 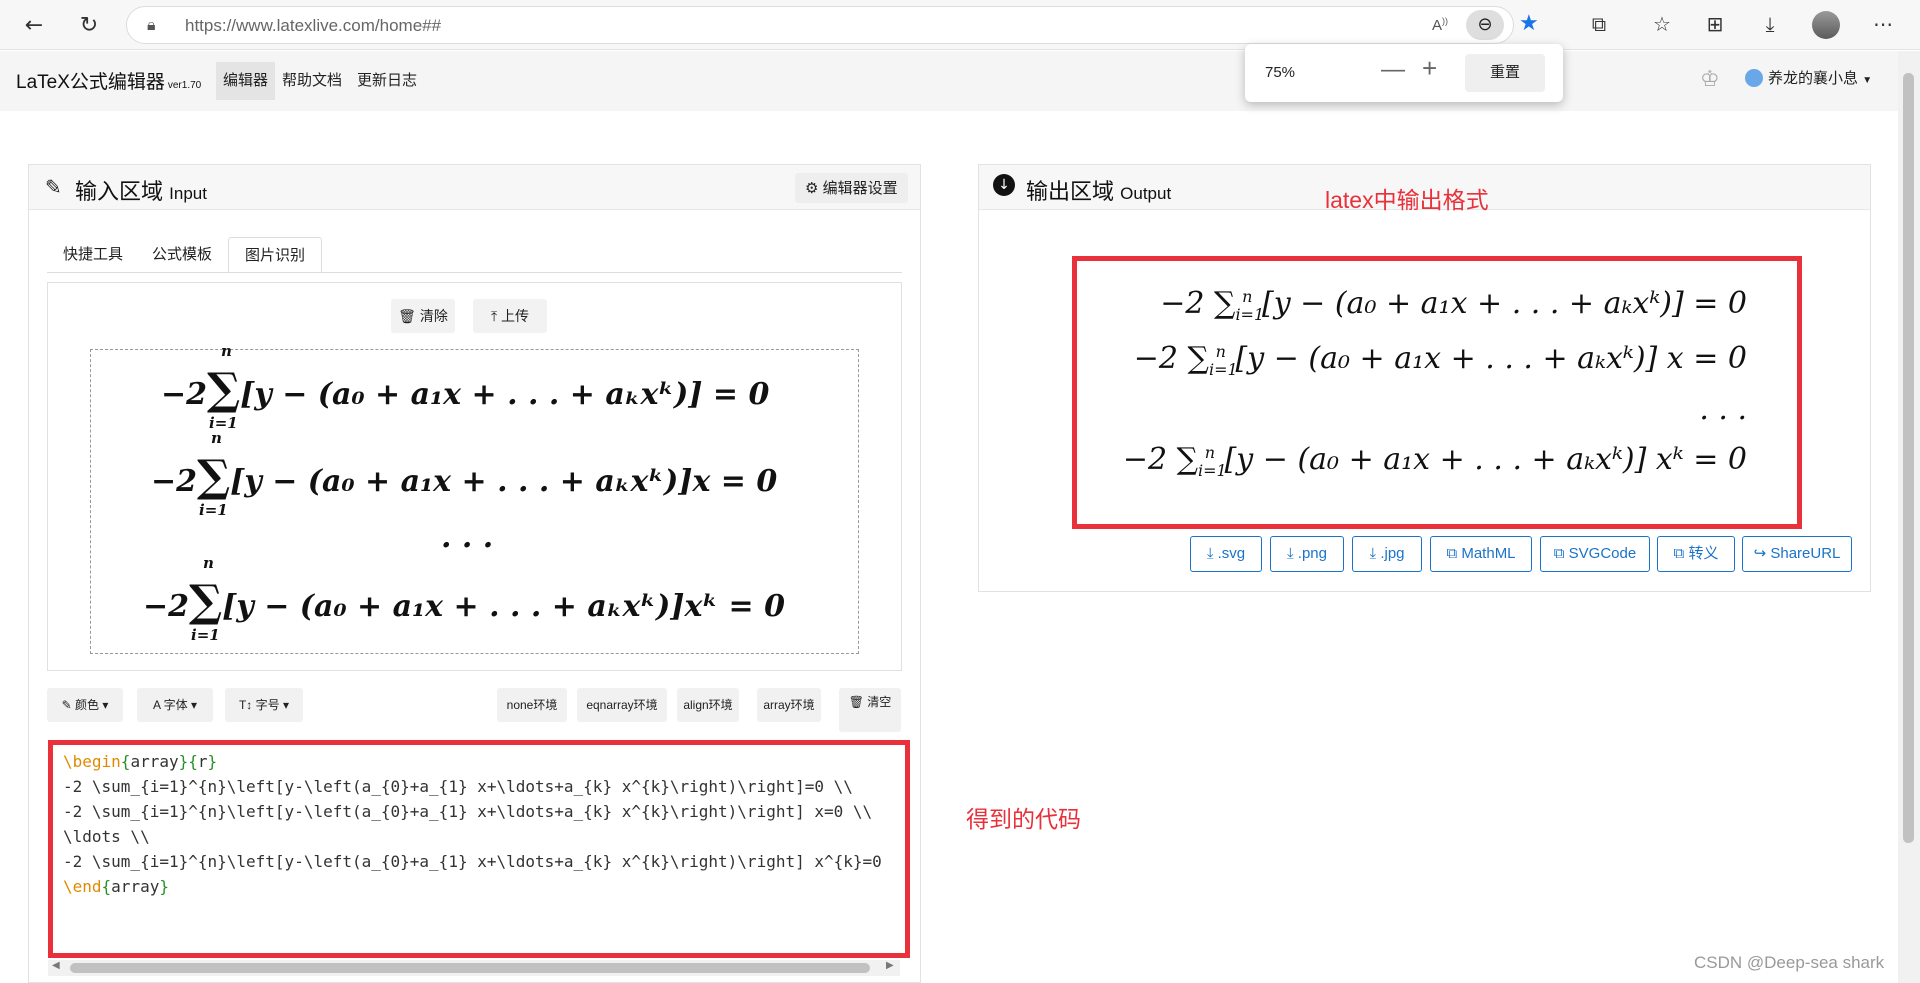 I want to click on download-png-button: ⤓ .png, so click(x=1307, y=554).